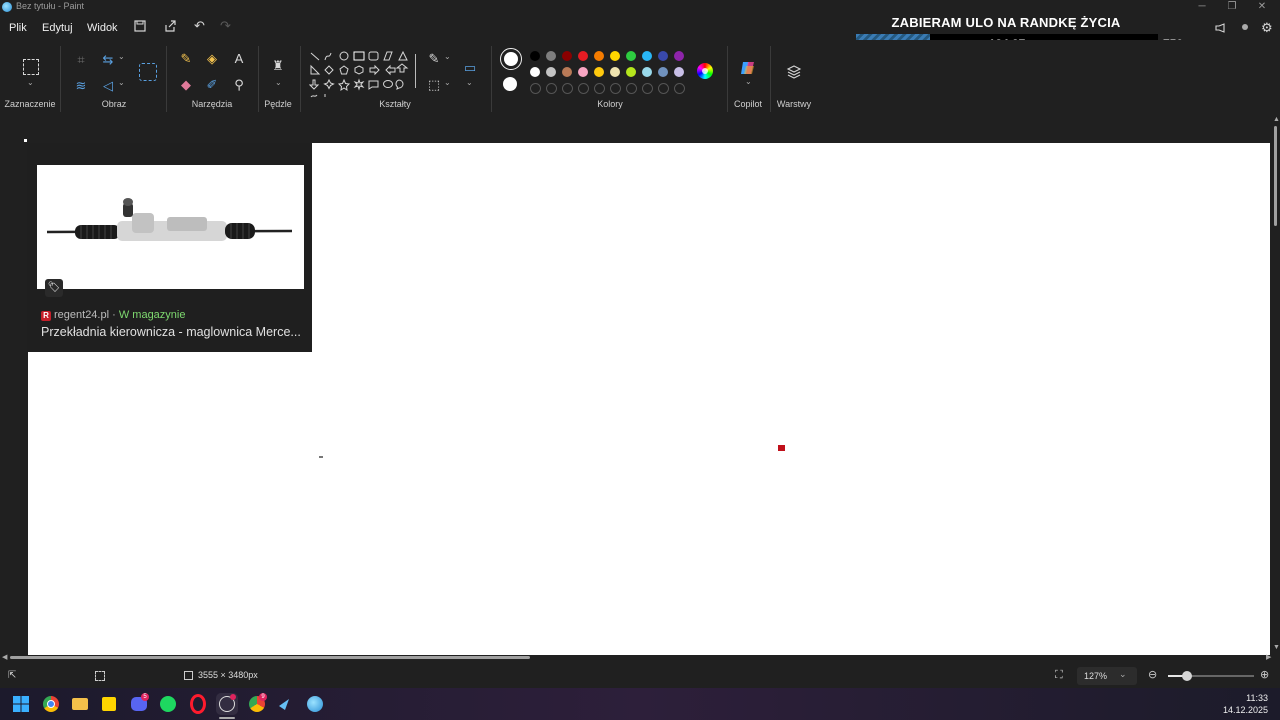 The width and height of the screenshot is (1280, 720). I want to click on undo-icon: ↶, so click(199, 26).